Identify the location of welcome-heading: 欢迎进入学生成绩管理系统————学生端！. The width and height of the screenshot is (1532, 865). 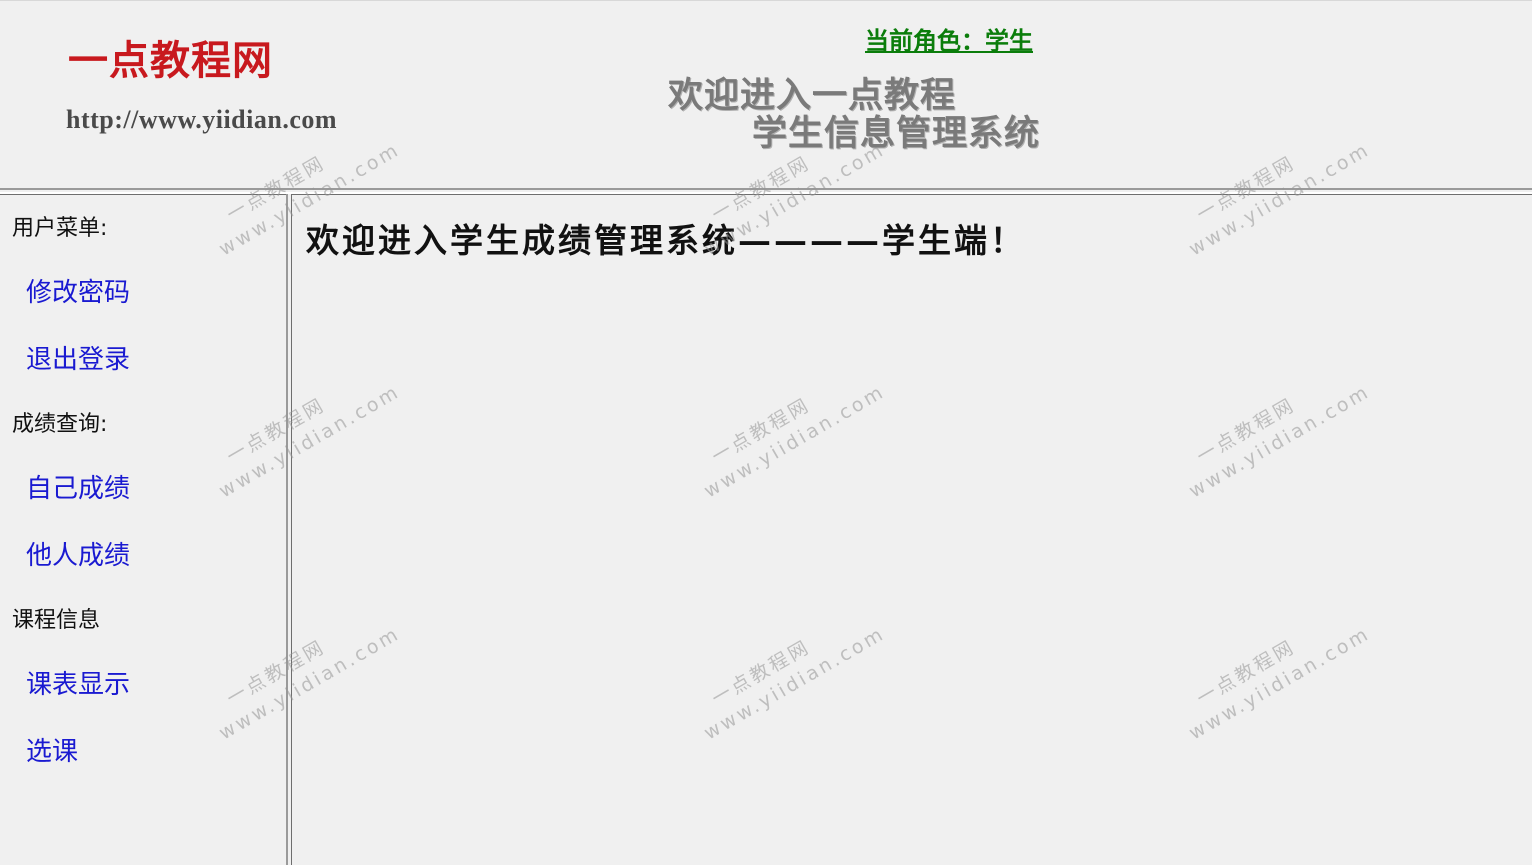
(666, 240).